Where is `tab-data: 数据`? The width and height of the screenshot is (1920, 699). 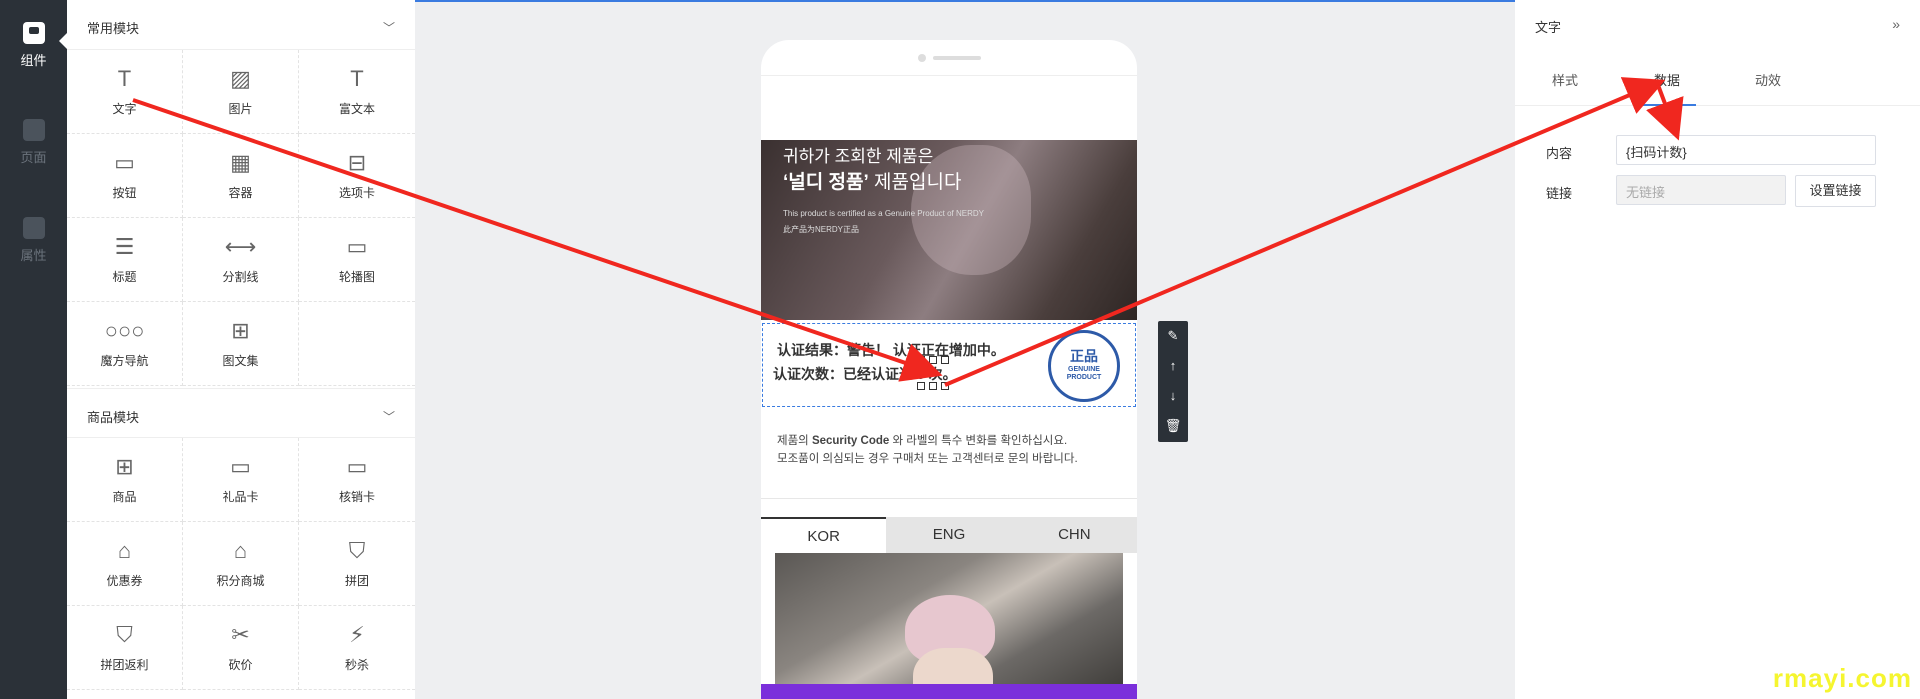 tab-data: 数据 is located at coordinates (1667, 79).